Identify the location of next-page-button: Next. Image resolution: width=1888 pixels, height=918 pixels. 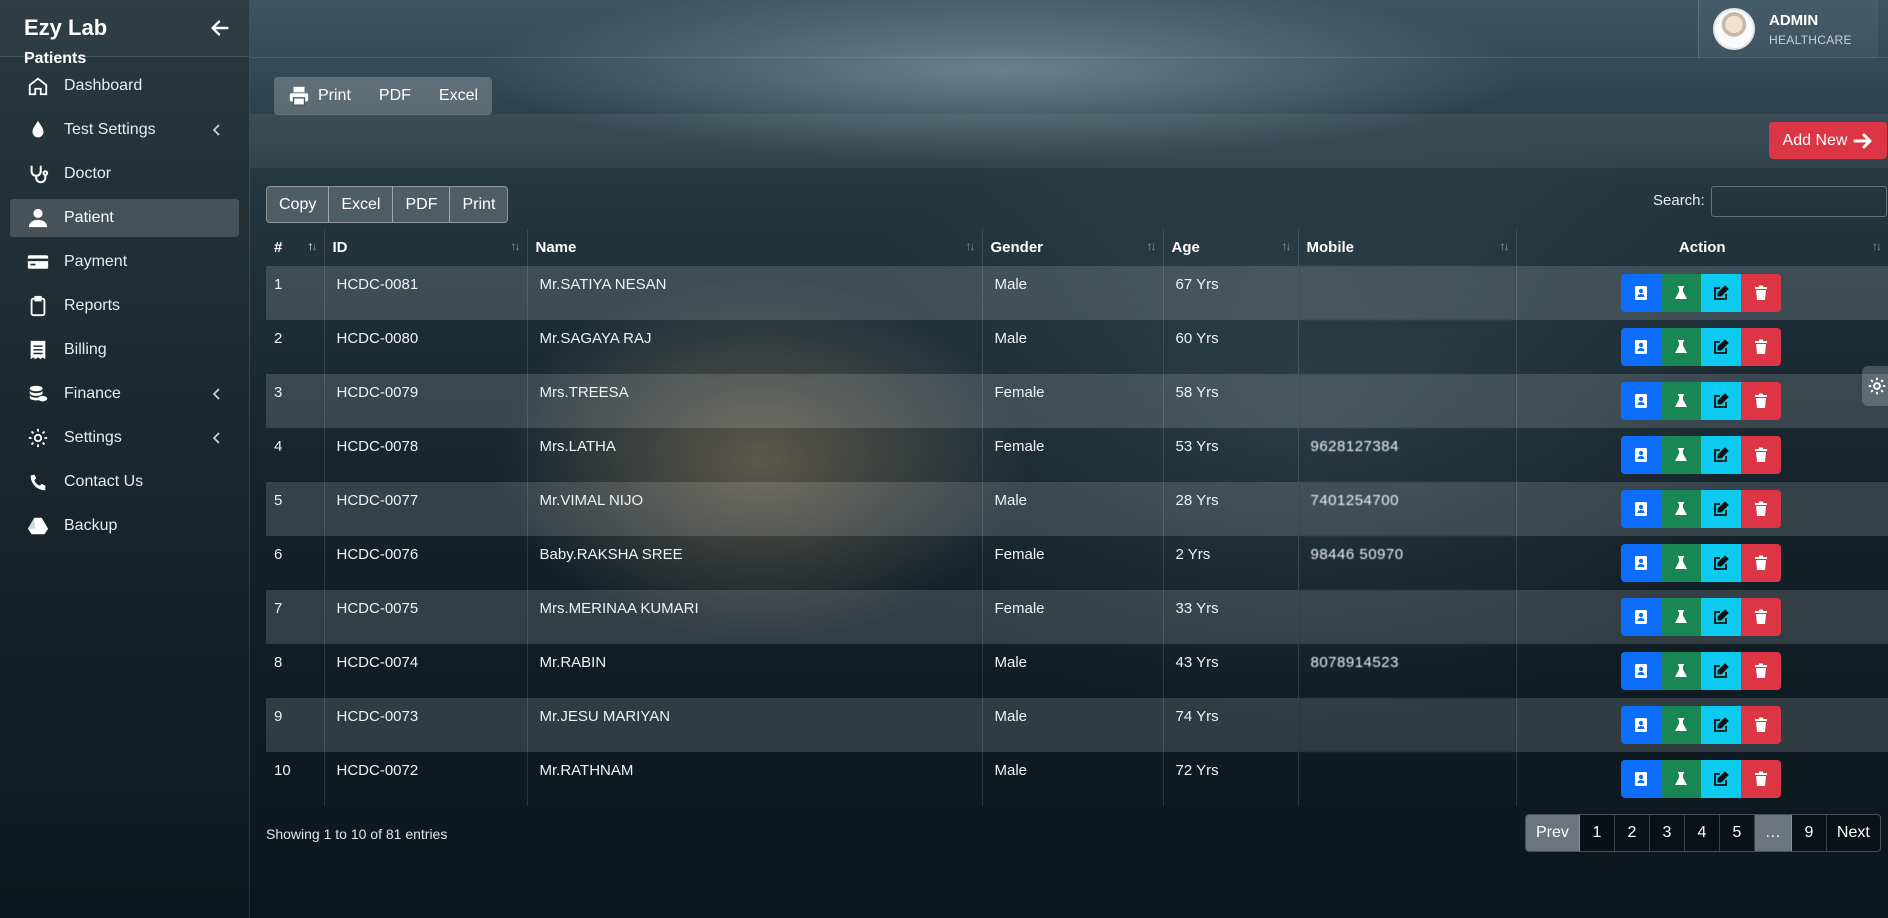
(1853, 833).